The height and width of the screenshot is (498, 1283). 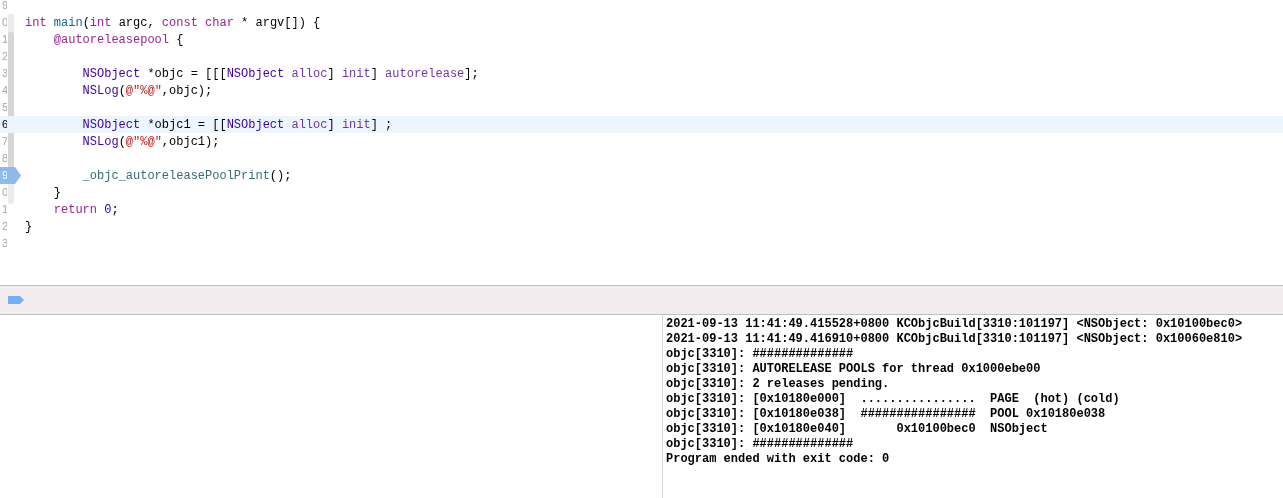 What do you see at coordinates (118, 39) in the screenshot?
I see `code-line: @autoreleasepool {` at bounding box center [118, 39].